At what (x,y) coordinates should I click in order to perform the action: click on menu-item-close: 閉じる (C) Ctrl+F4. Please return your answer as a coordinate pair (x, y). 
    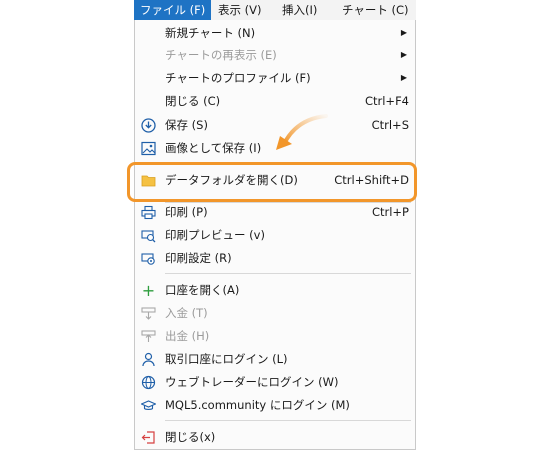
    Looking at the image, I should click on (275, 101).